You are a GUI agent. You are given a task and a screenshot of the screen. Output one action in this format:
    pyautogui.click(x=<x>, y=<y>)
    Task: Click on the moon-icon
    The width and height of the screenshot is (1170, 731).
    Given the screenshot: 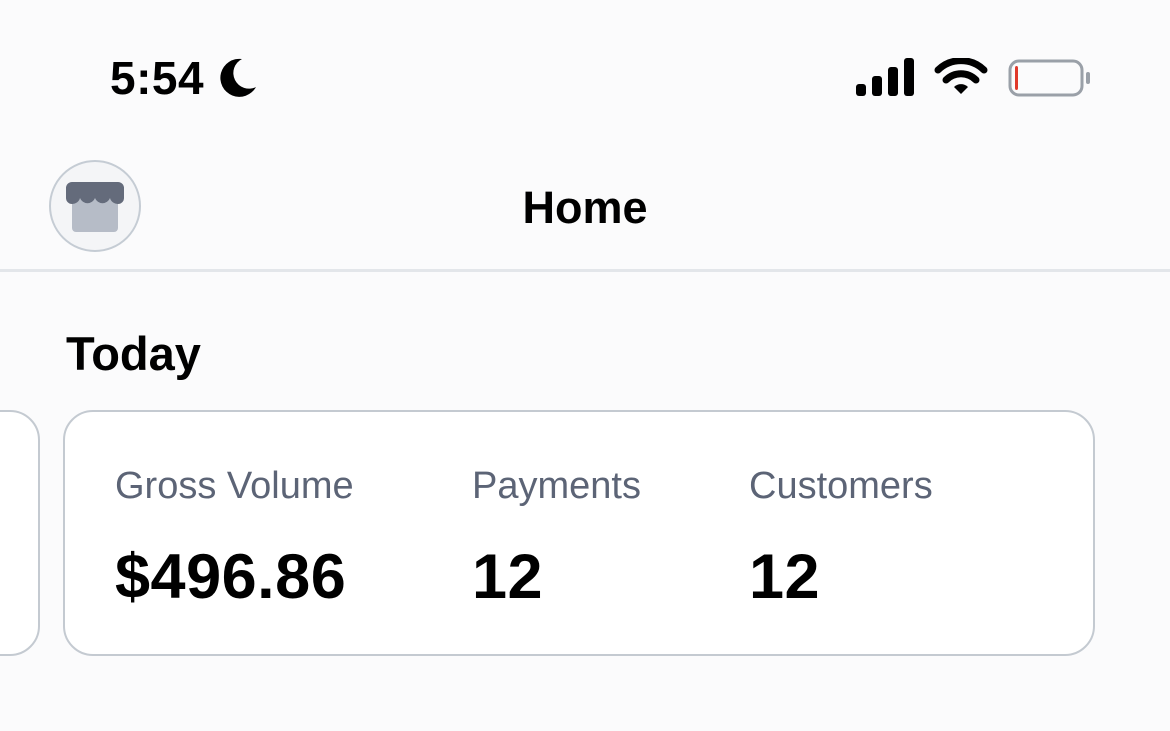 What is the action you would take?
    pyautogui.click(x=238, y=77)
    